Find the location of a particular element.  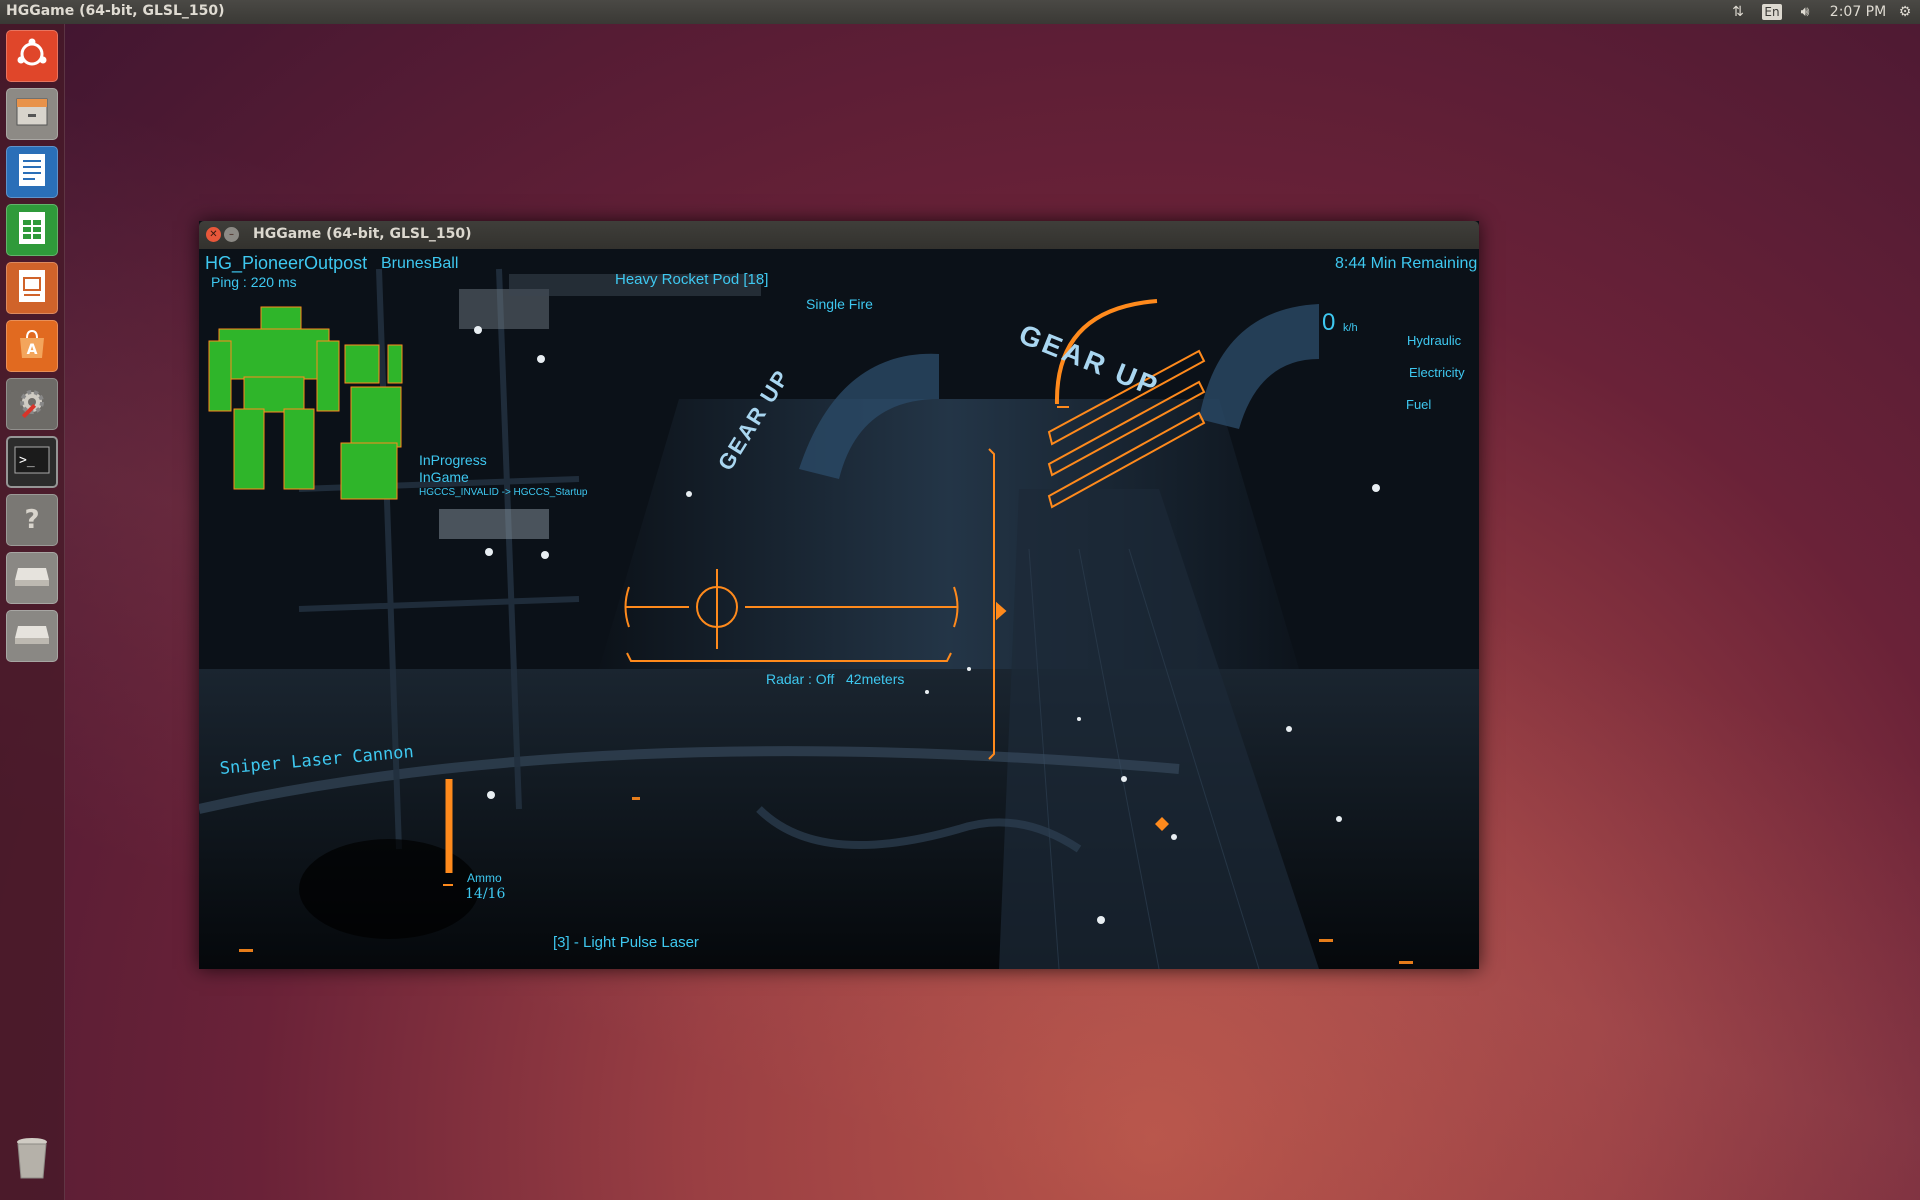

ping-readout: Ping : 220 ms is located at coordinates (254, 282).